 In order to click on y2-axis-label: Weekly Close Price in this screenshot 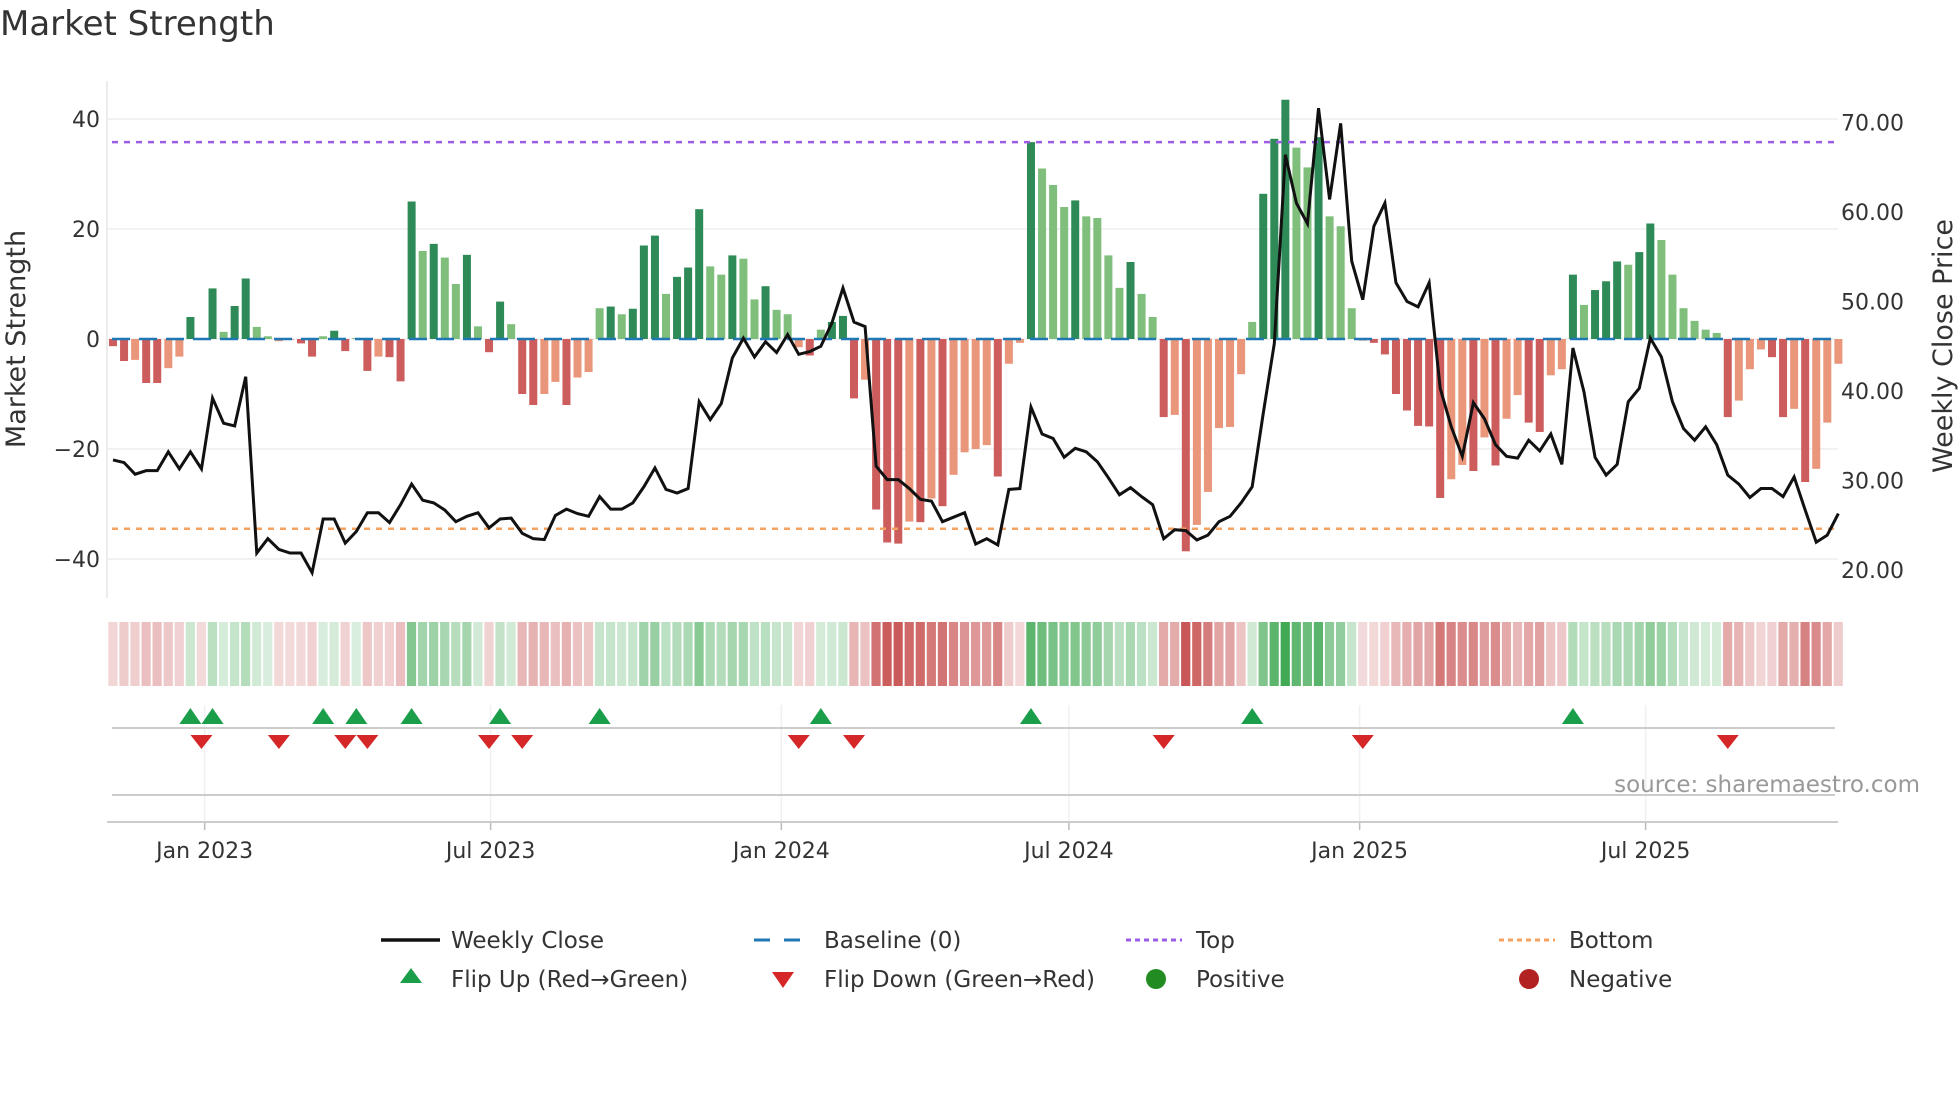, I will do `click(1943, 346)`.